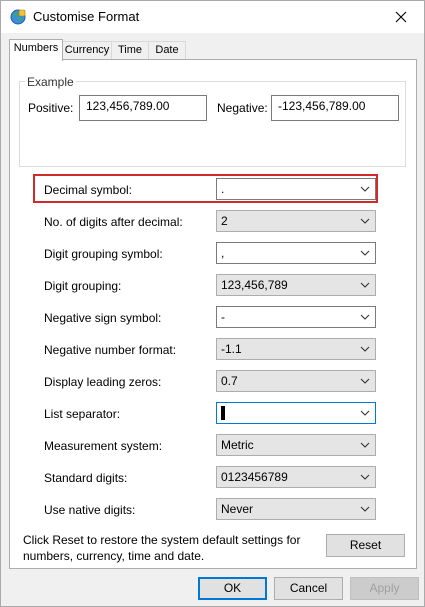 The image size is (425, 607). I want to click on display-leading-zeros-value: 0.7, so click(229, 381).